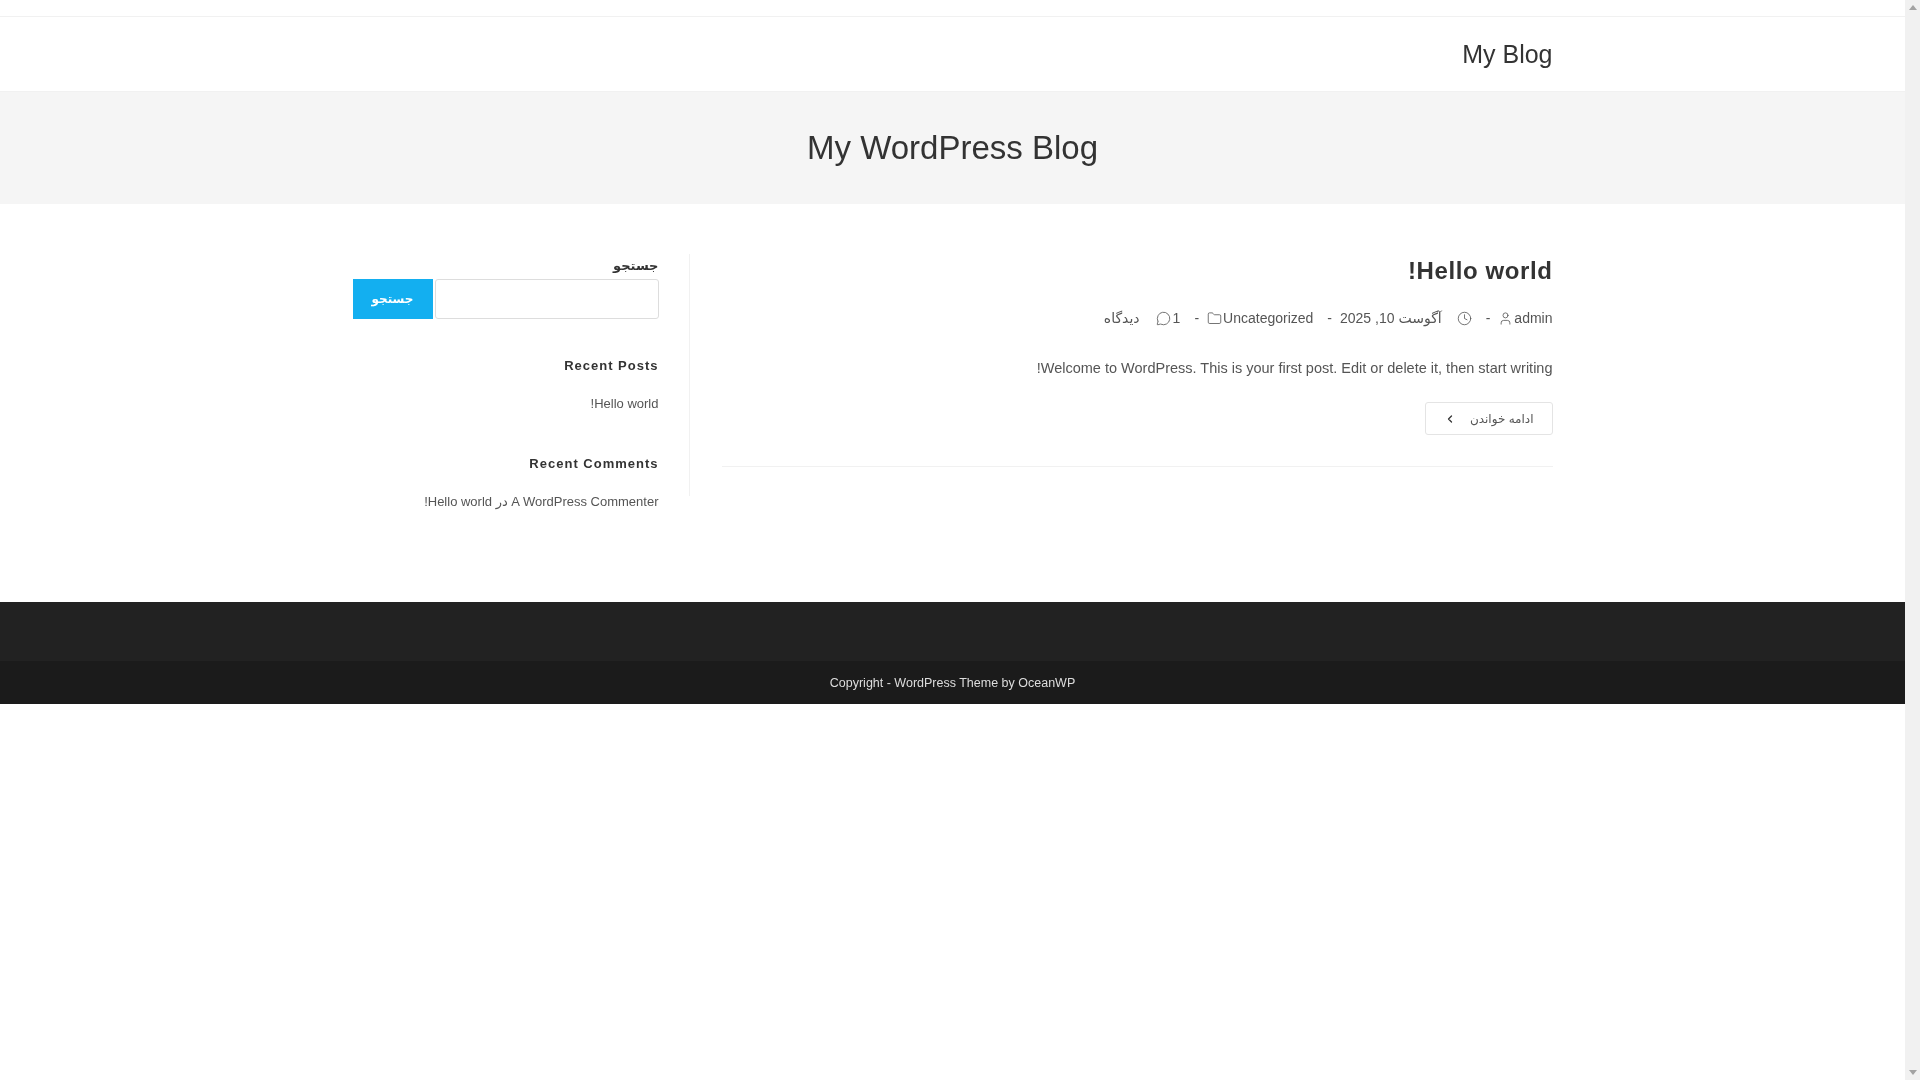 The width and height of the screenshot is (1920, 1080). Describe the element at coordinates (541, 501) in the screenshot. I see `sidebar-link: A WordPress Commenter در Hello world!` at that location.